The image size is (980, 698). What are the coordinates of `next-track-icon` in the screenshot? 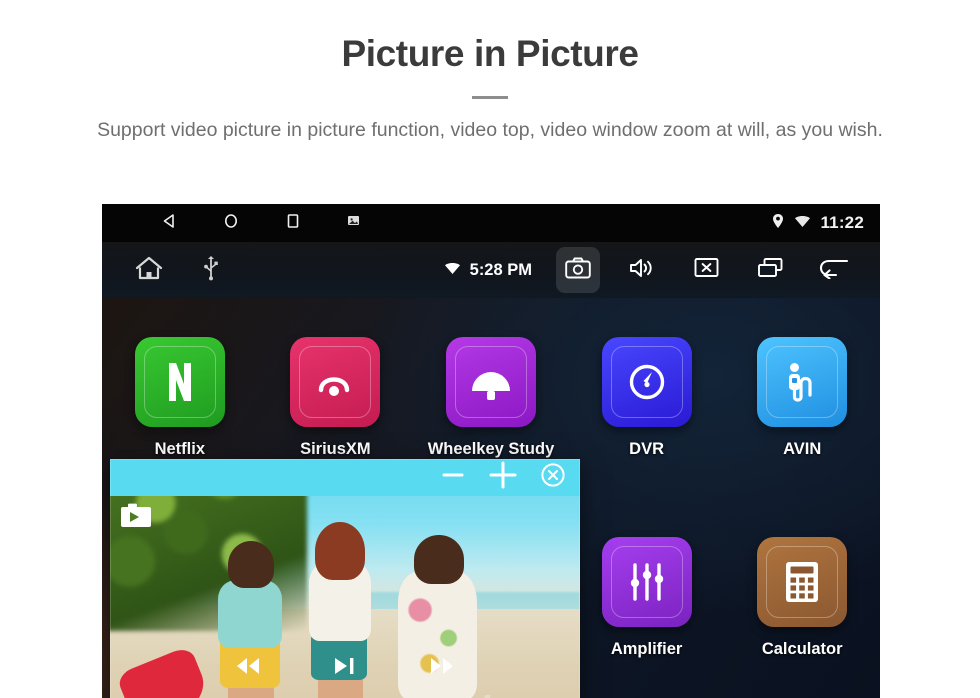 It's located at (442, 668).